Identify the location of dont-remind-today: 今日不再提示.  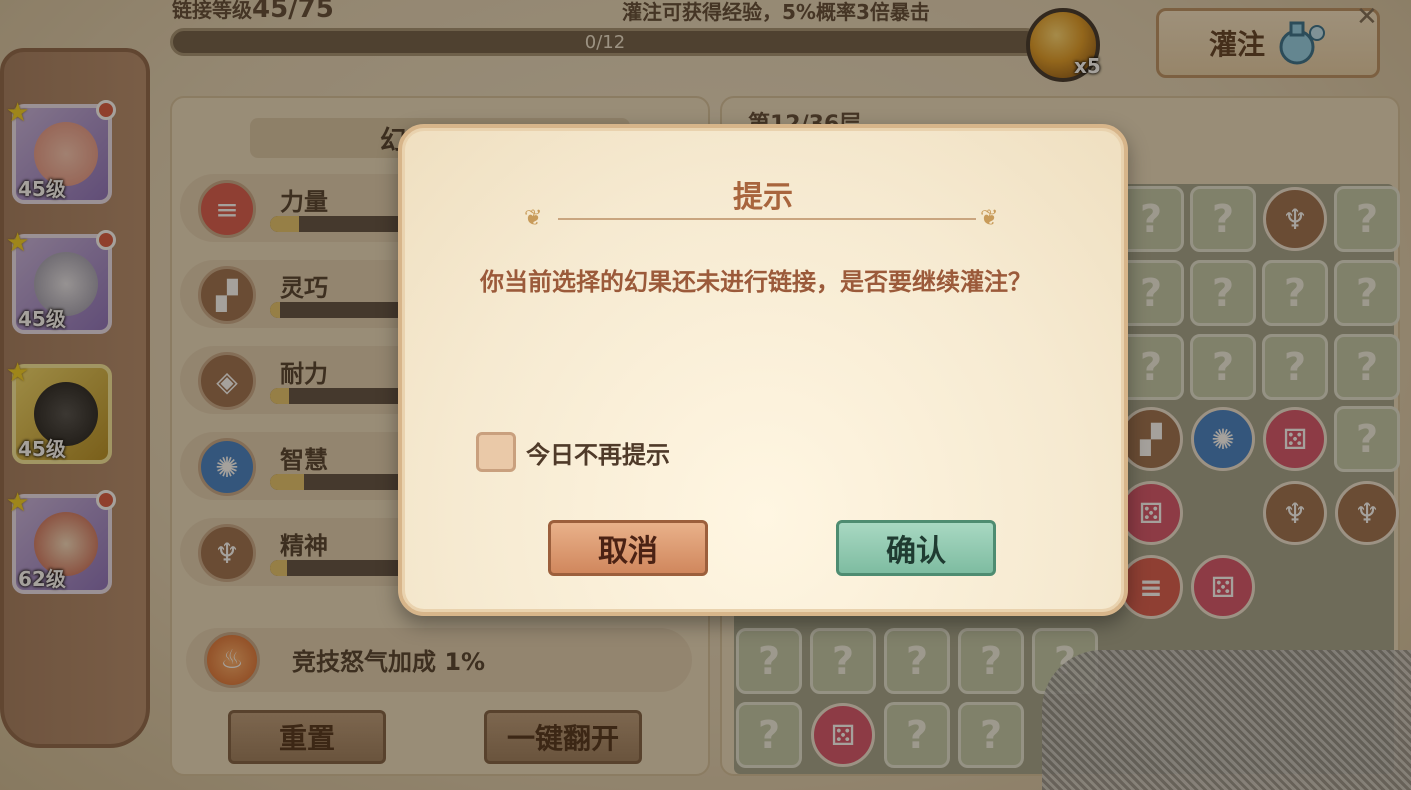
(573, 452).